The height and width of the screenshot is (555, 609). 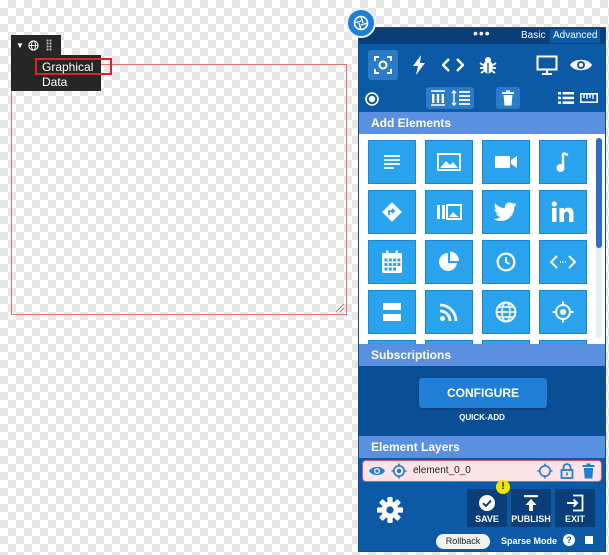 I want to click on mode-bar: ••• Basic Advanced, so click(x=482, y=34).